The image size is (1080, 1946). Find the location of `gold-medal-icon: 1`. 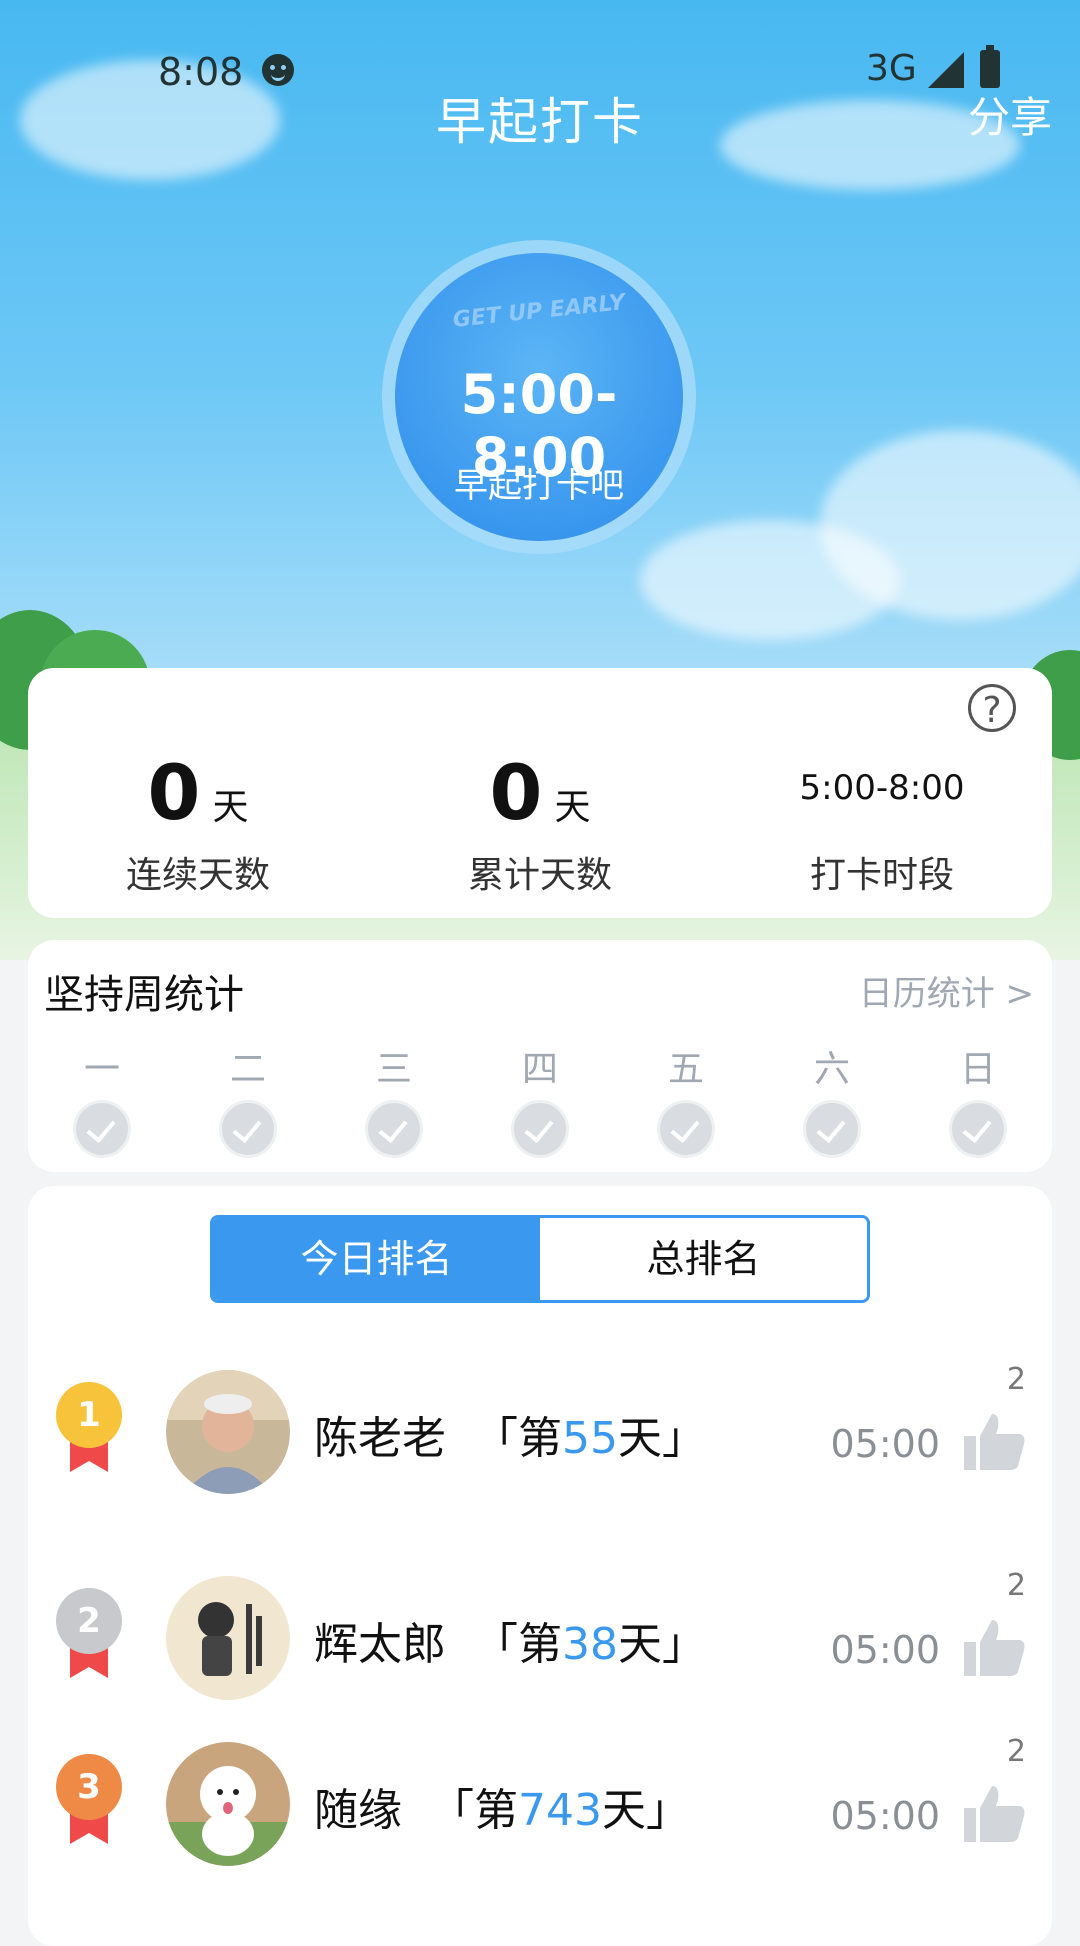

gold-medal-icon: 1 is located at coordinates (89, 1428).